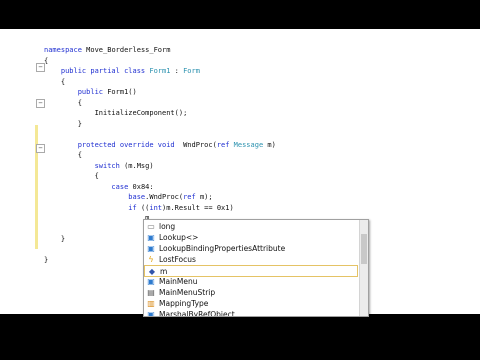  What do you see at coordinates (151, 259) in the screenshot?
I see `event-icon: ϟ` at bounding box center [151, 259].